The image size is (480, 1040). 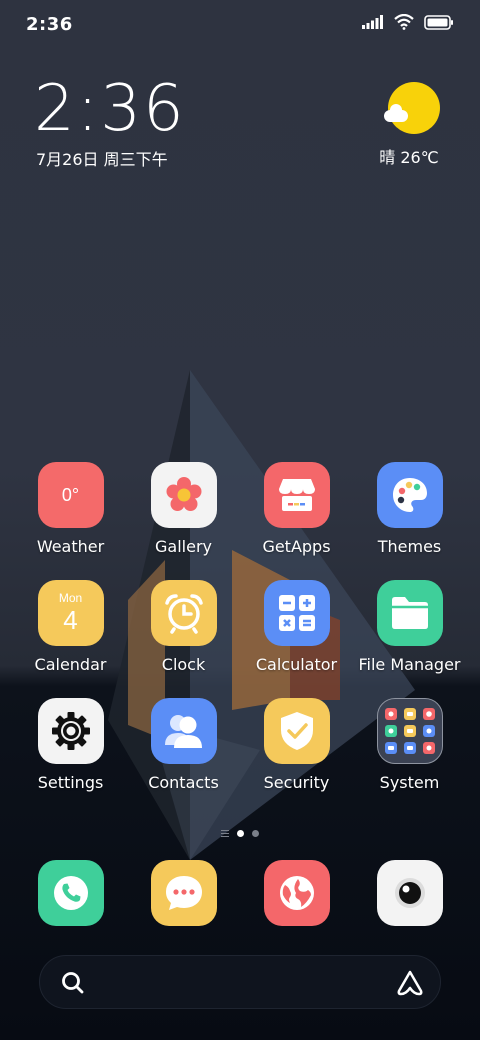 I want to click on phone-icon, so click(x=70, y=893).